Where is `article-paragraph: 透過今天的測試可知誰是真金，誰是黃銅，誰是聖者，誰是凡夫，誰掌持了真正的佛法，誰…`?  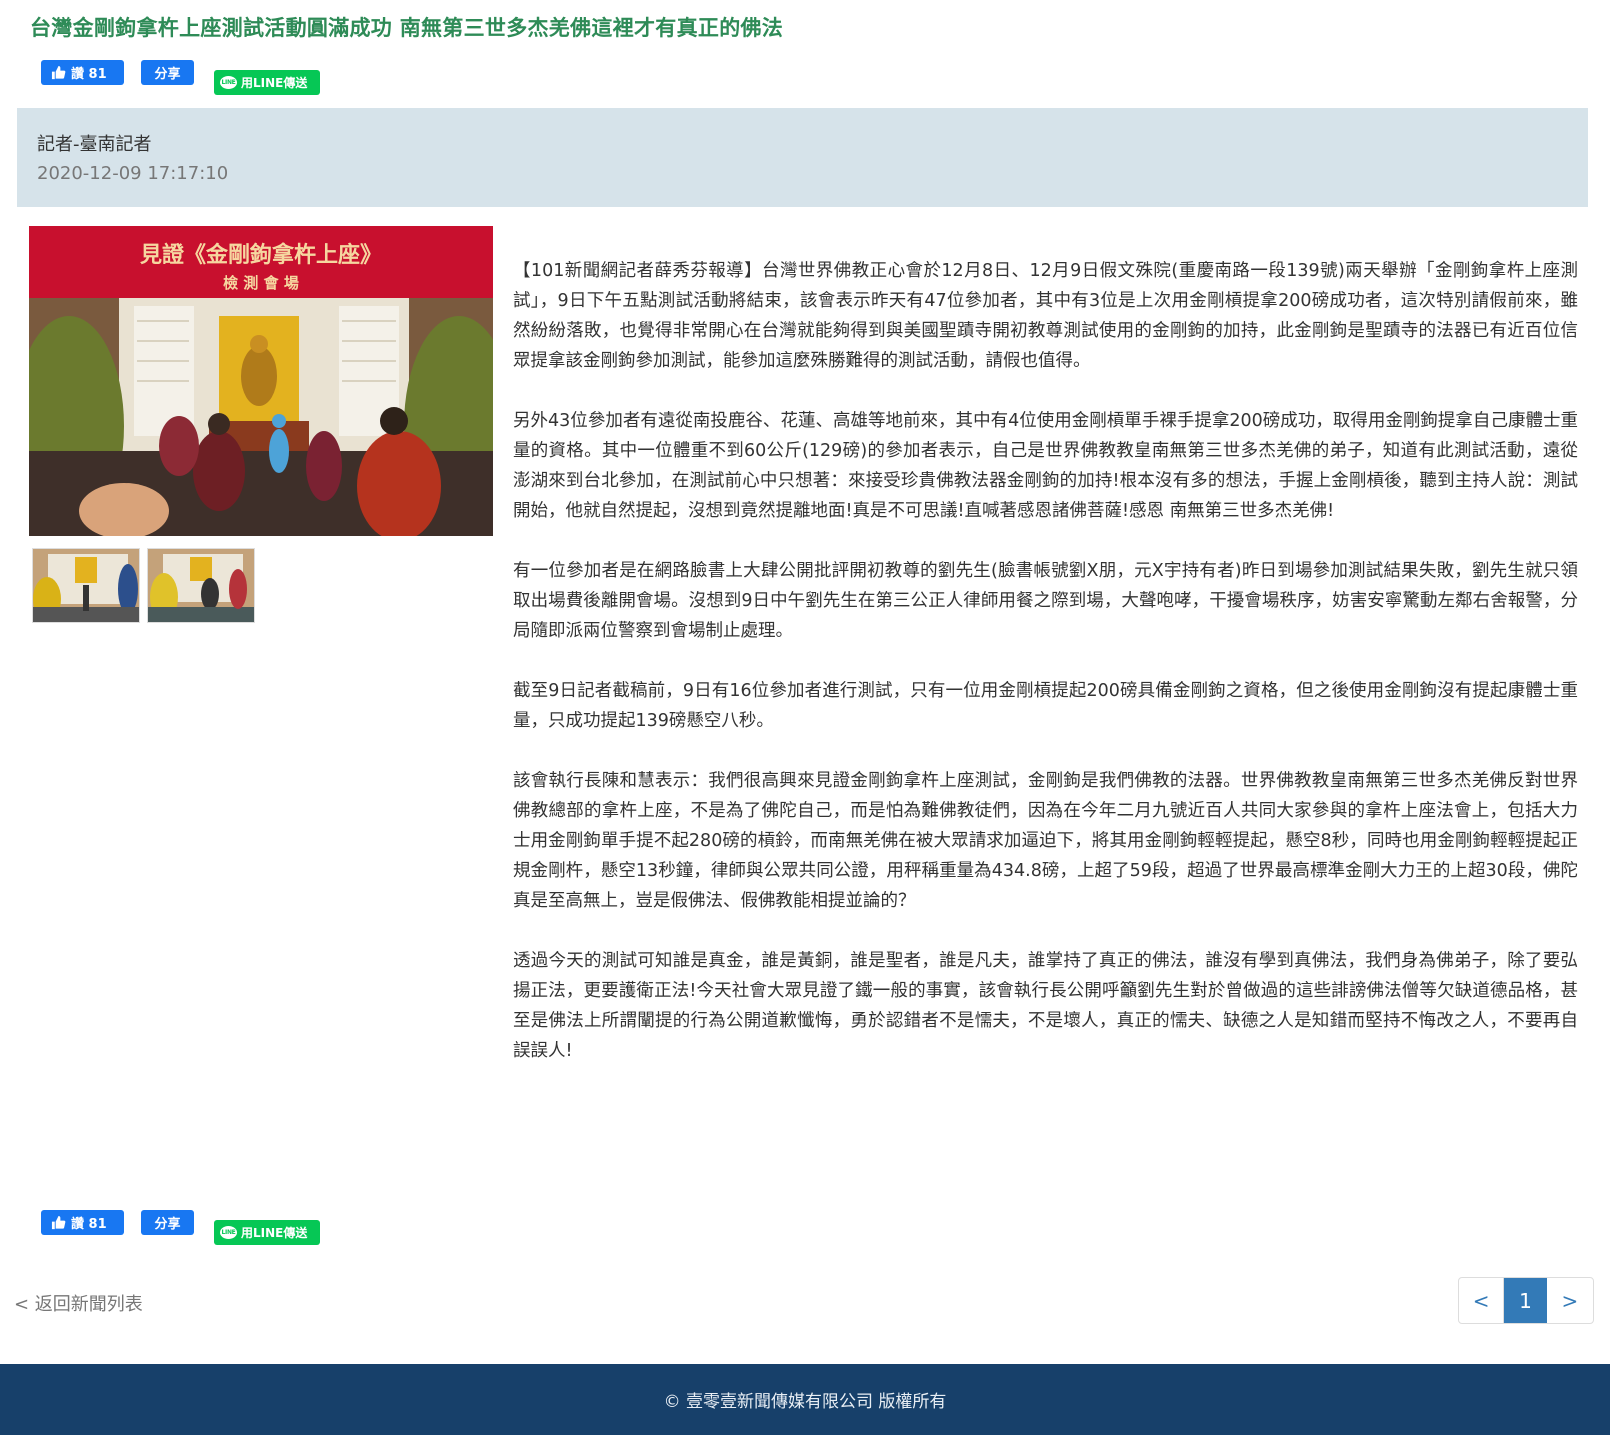
article-paragraph: 透過今天的測試可知誰是真金，誰是黃銅，誰是聖者，誰是凡夫，誰掌持了真正的佛法，誰… is located at coordinates (1045, 1006).